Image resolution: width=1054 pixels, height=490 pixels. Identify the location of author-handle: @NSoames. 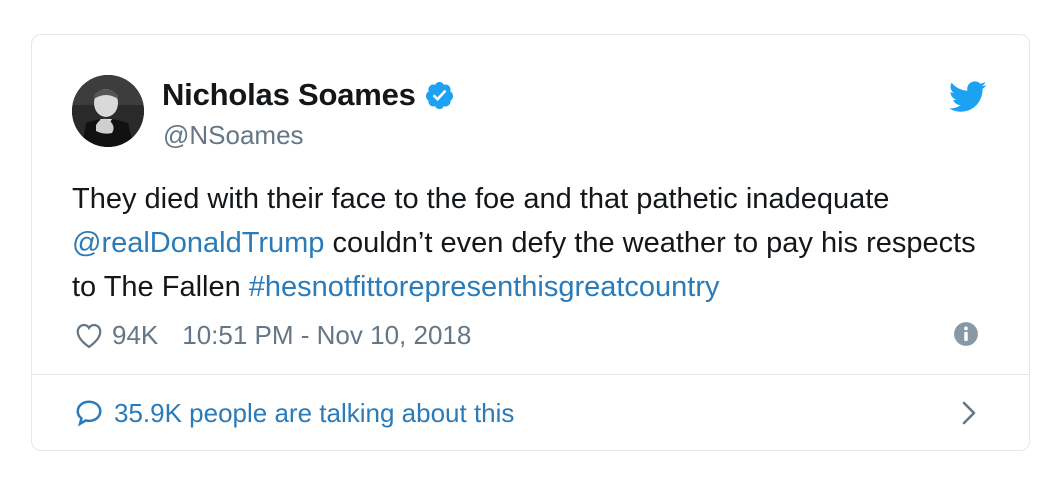
(233, 135).